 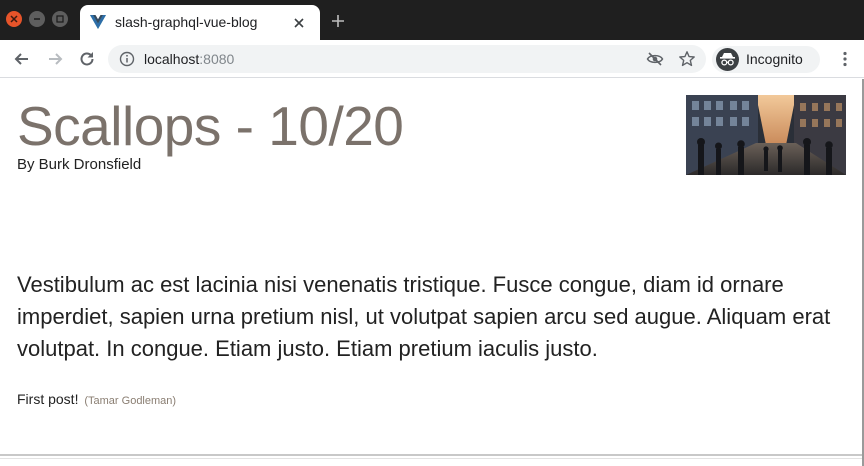 I want to click on minimize-window-button, so click(x=37, y=19).